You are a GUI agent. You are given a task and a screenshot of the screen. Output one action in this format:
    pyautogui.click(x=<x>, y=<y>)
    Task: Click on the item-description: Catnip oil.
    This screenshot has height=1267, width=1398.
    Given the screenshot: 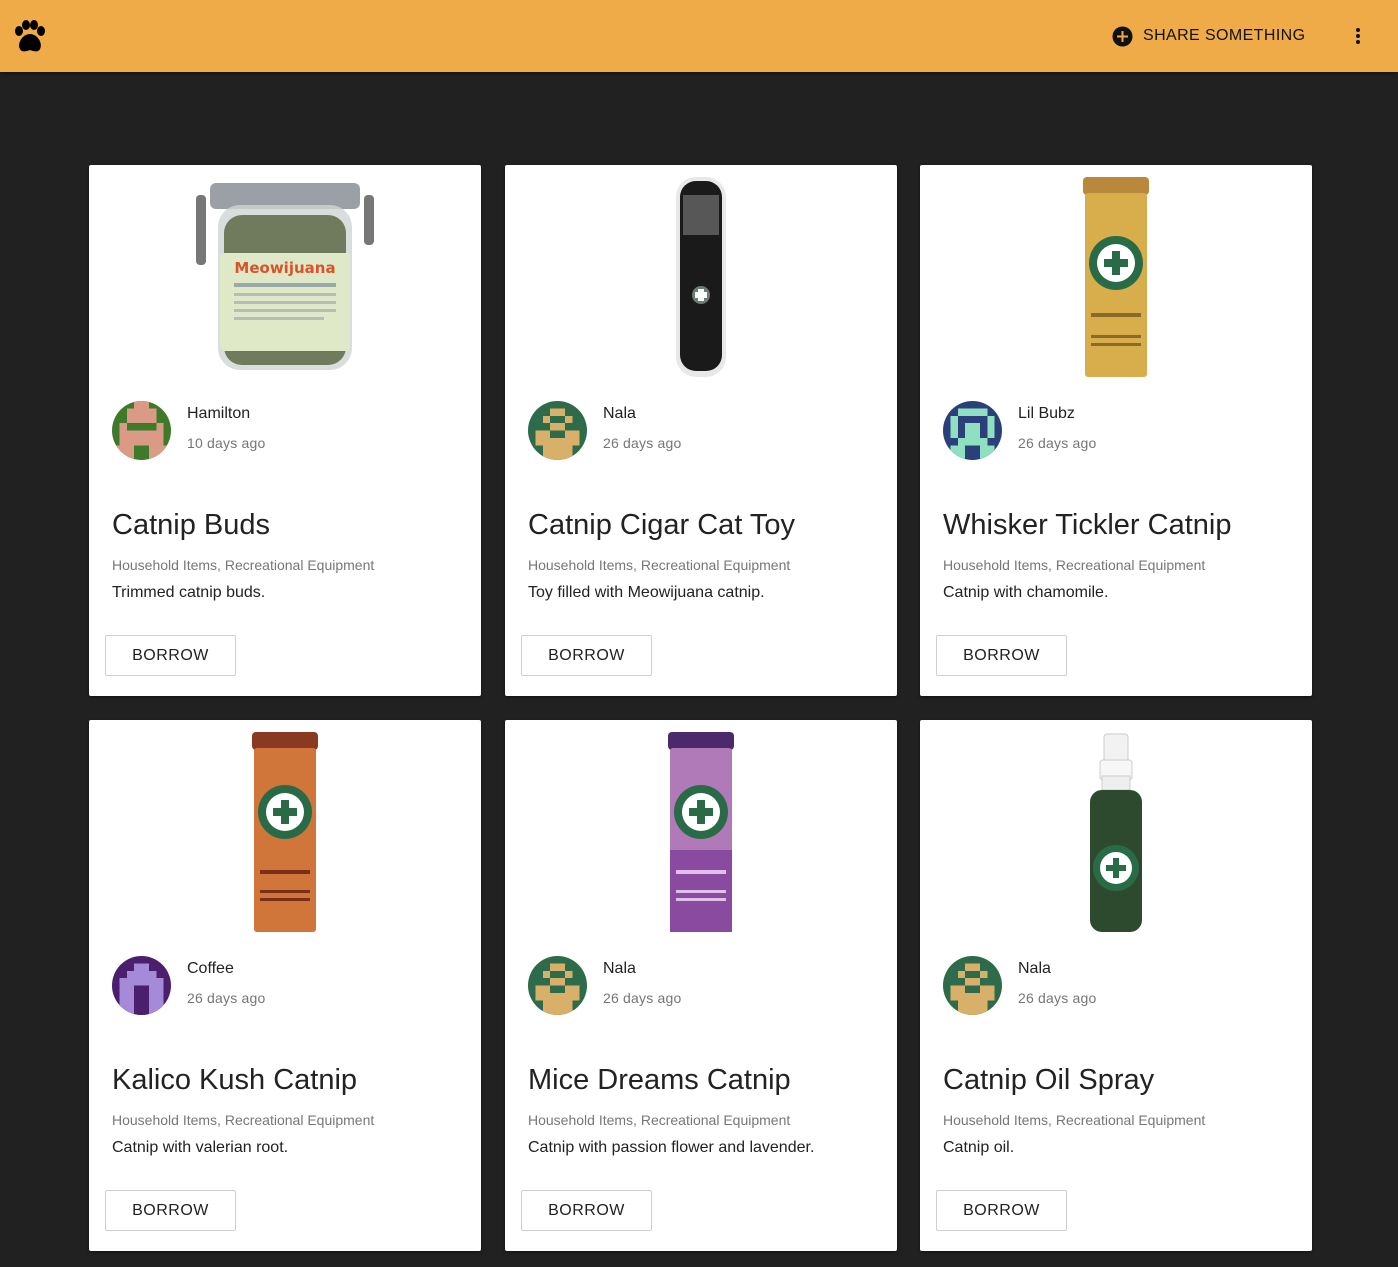 What is the action you would take?
    pyautogui.click(x=979, y=1147)
    